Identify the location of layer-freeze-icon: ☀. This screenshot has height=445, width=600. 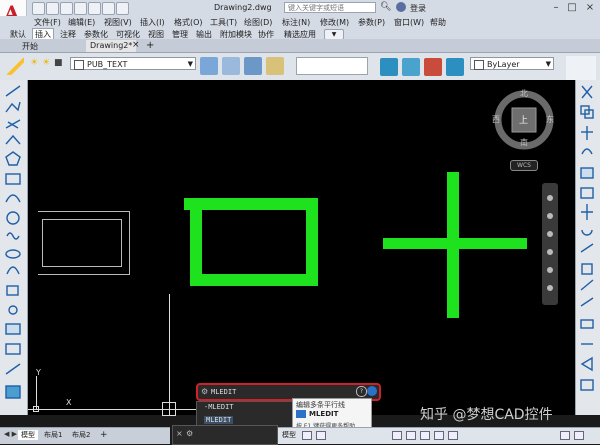
(46, 63).